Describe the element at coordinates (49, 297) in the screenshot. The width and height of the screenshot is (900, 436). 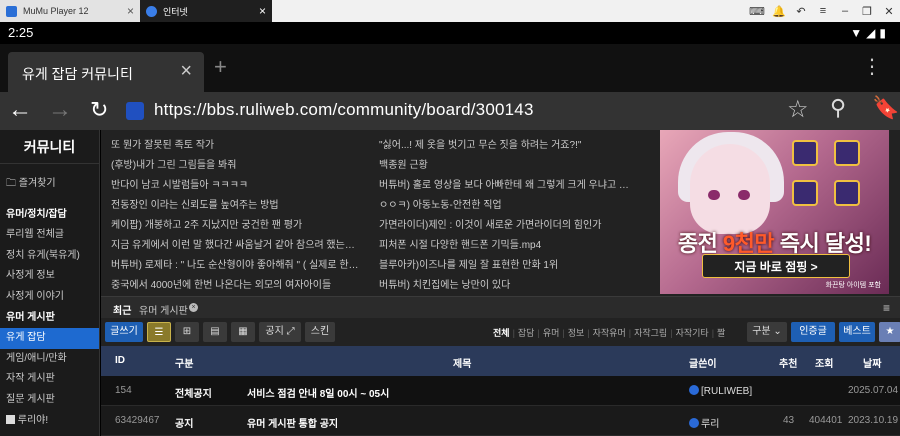
I see `sidebar-item-sajeong-talk: 사정게 이야기` at that location.